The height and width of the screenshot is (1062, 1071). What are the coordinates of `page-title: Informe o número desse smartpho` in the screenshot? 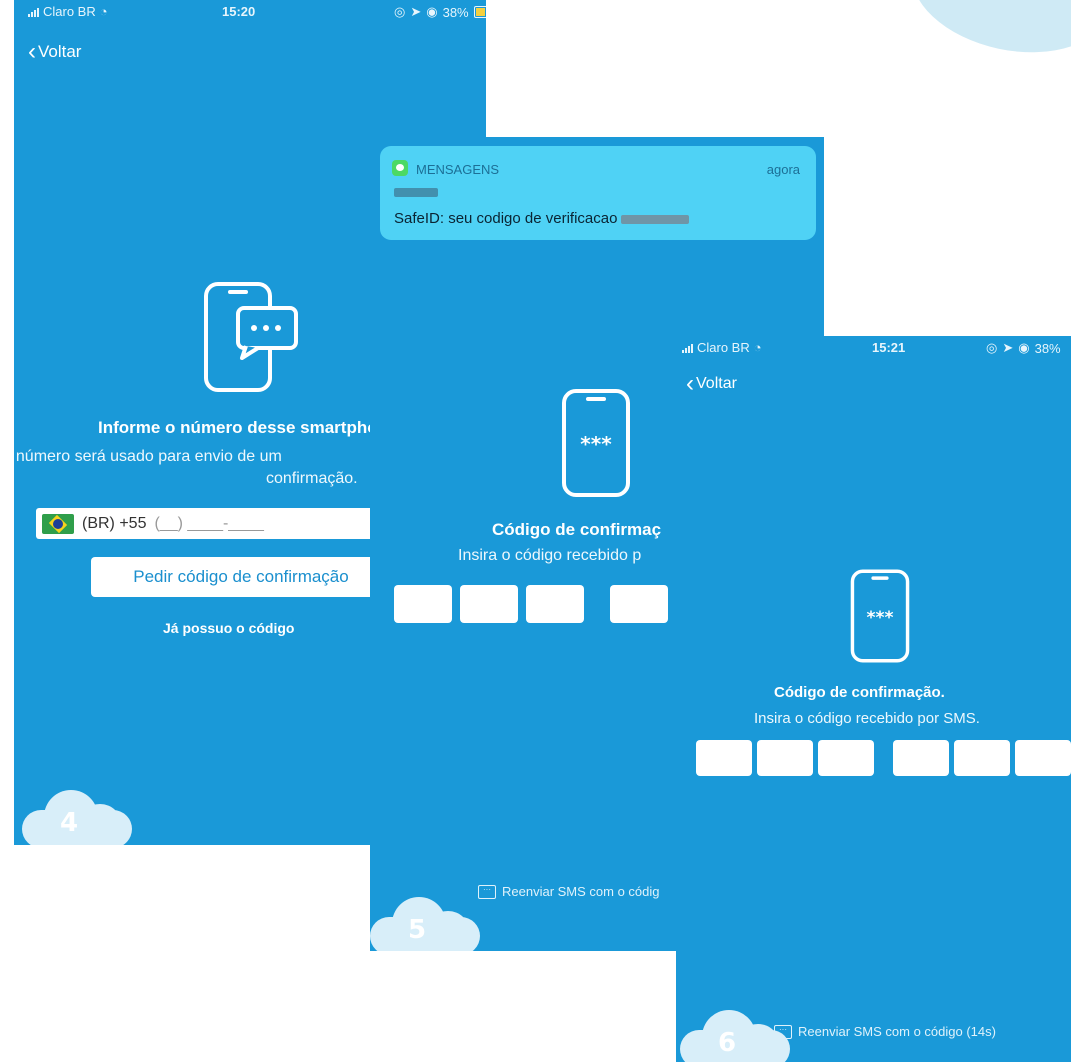 It's located at (238, 427).